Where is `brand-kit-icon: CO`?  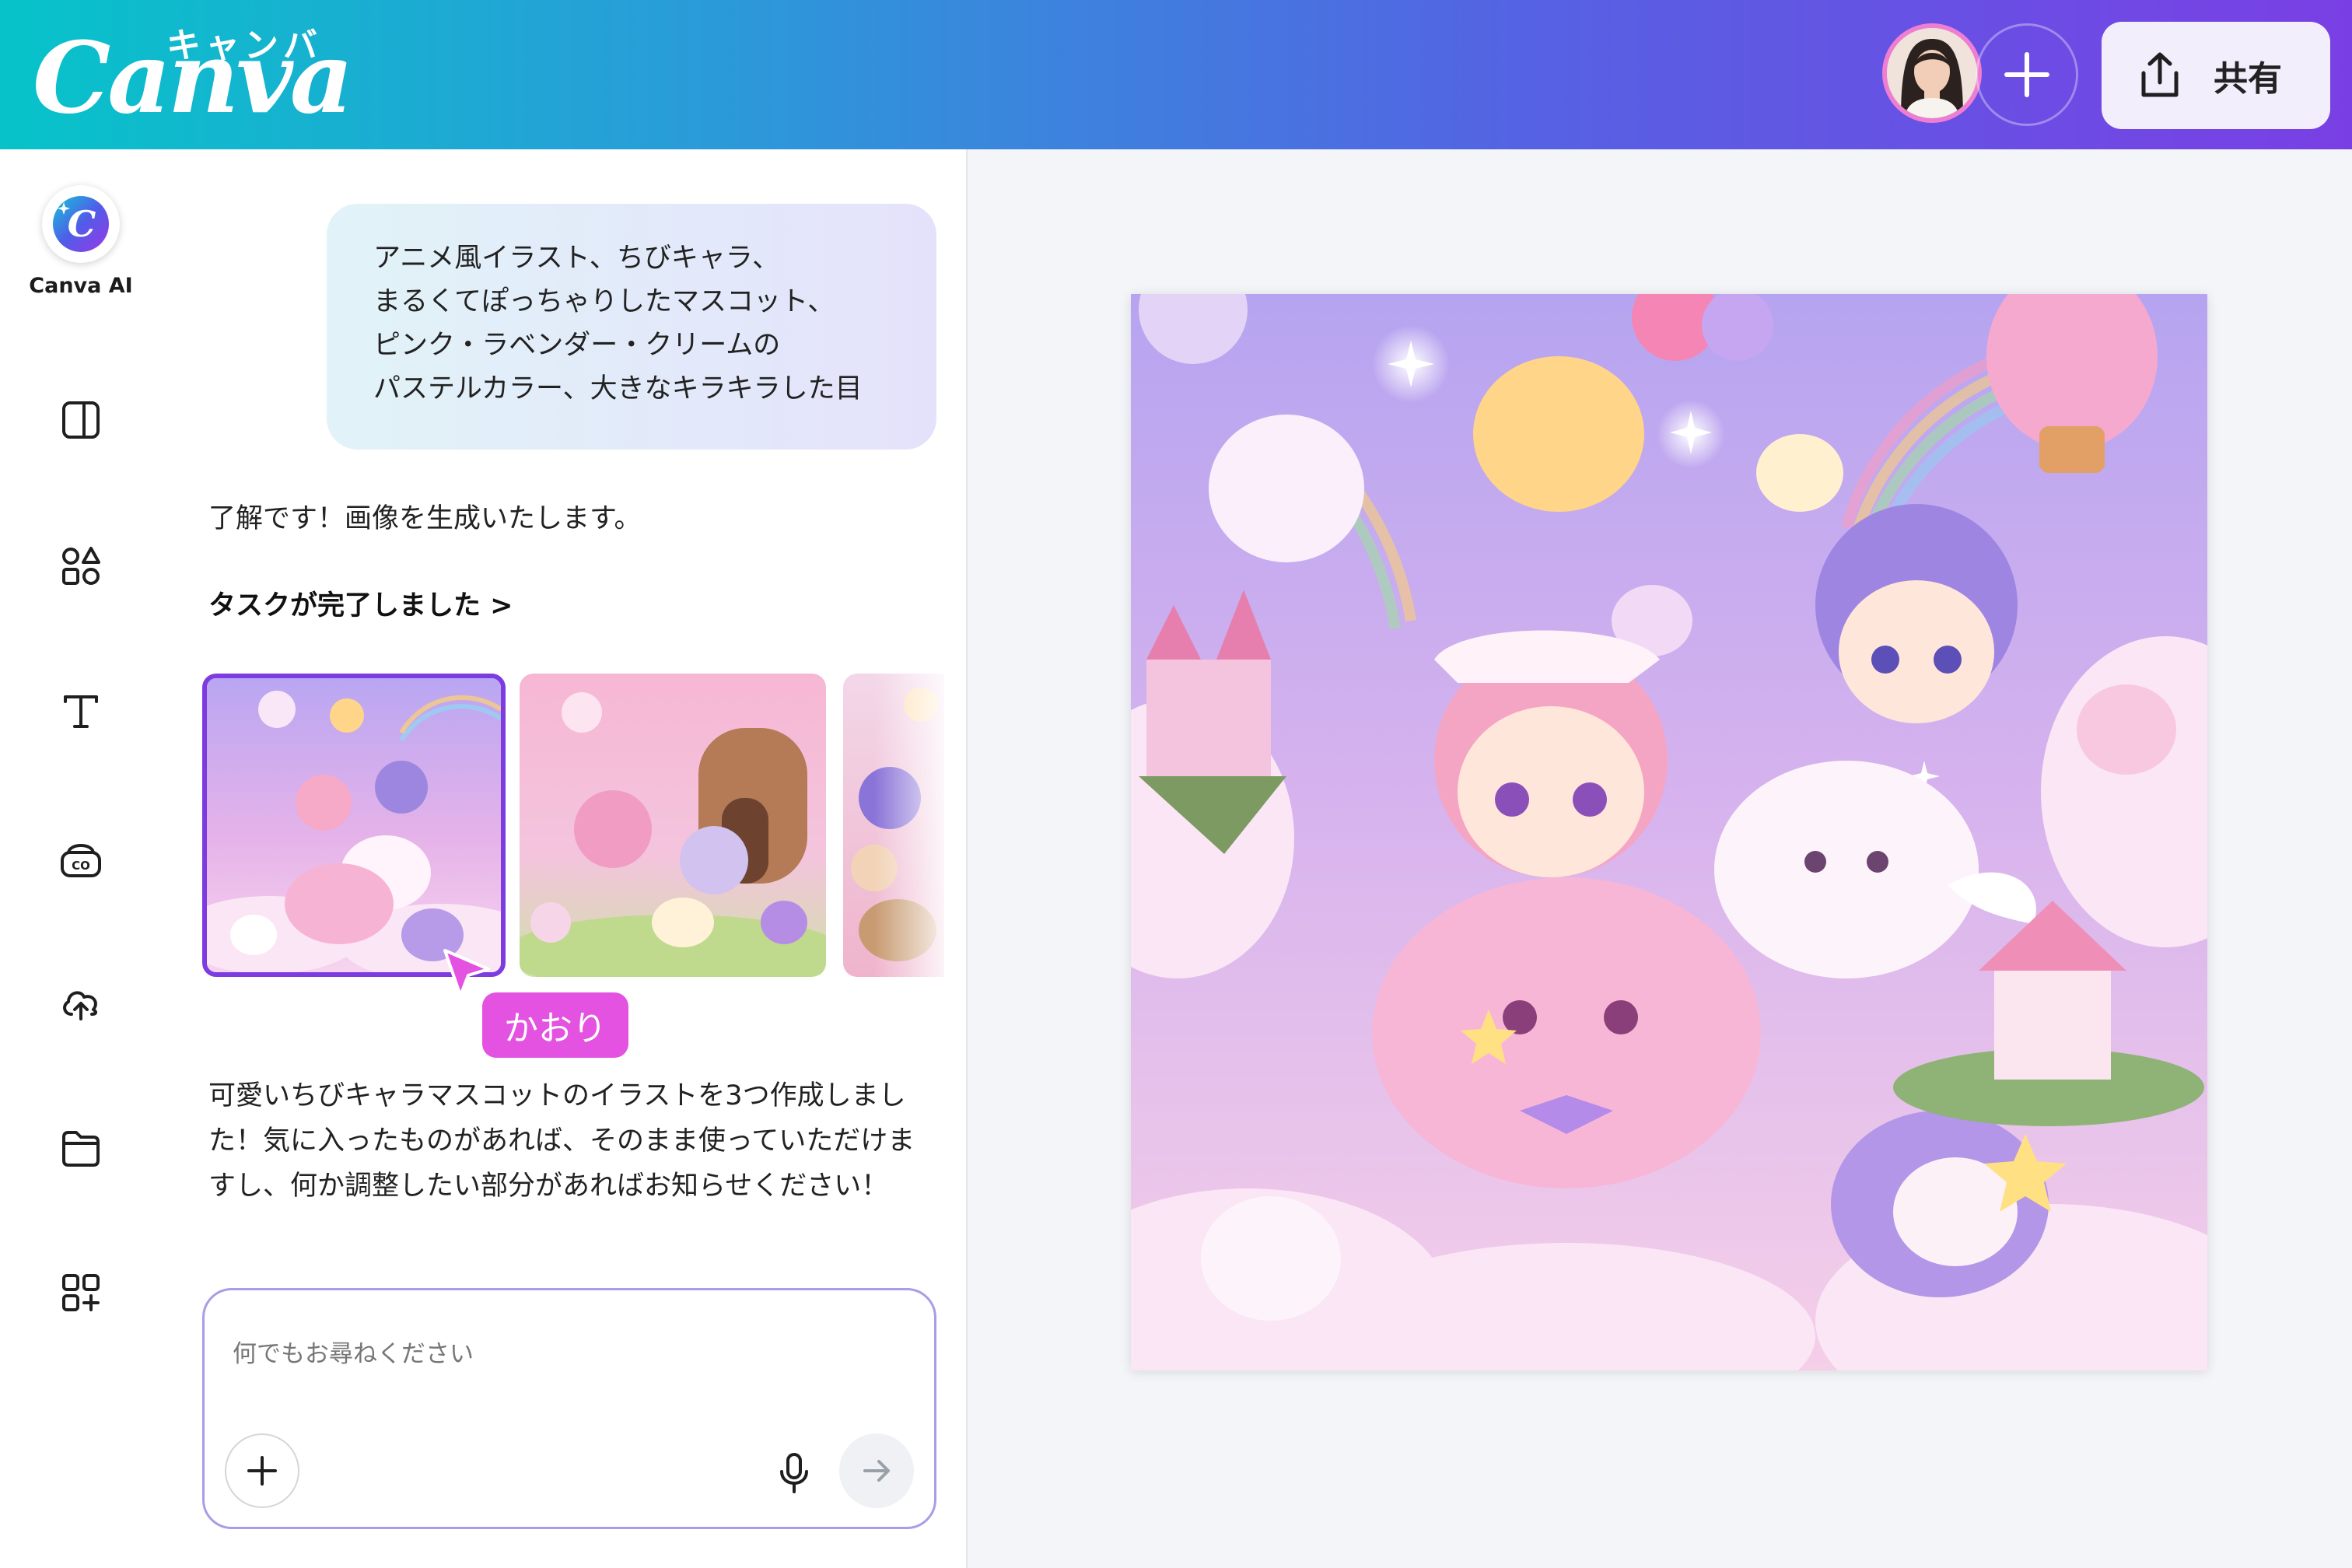 brand-kit-icon: CO is located at coordinates (81, 860).